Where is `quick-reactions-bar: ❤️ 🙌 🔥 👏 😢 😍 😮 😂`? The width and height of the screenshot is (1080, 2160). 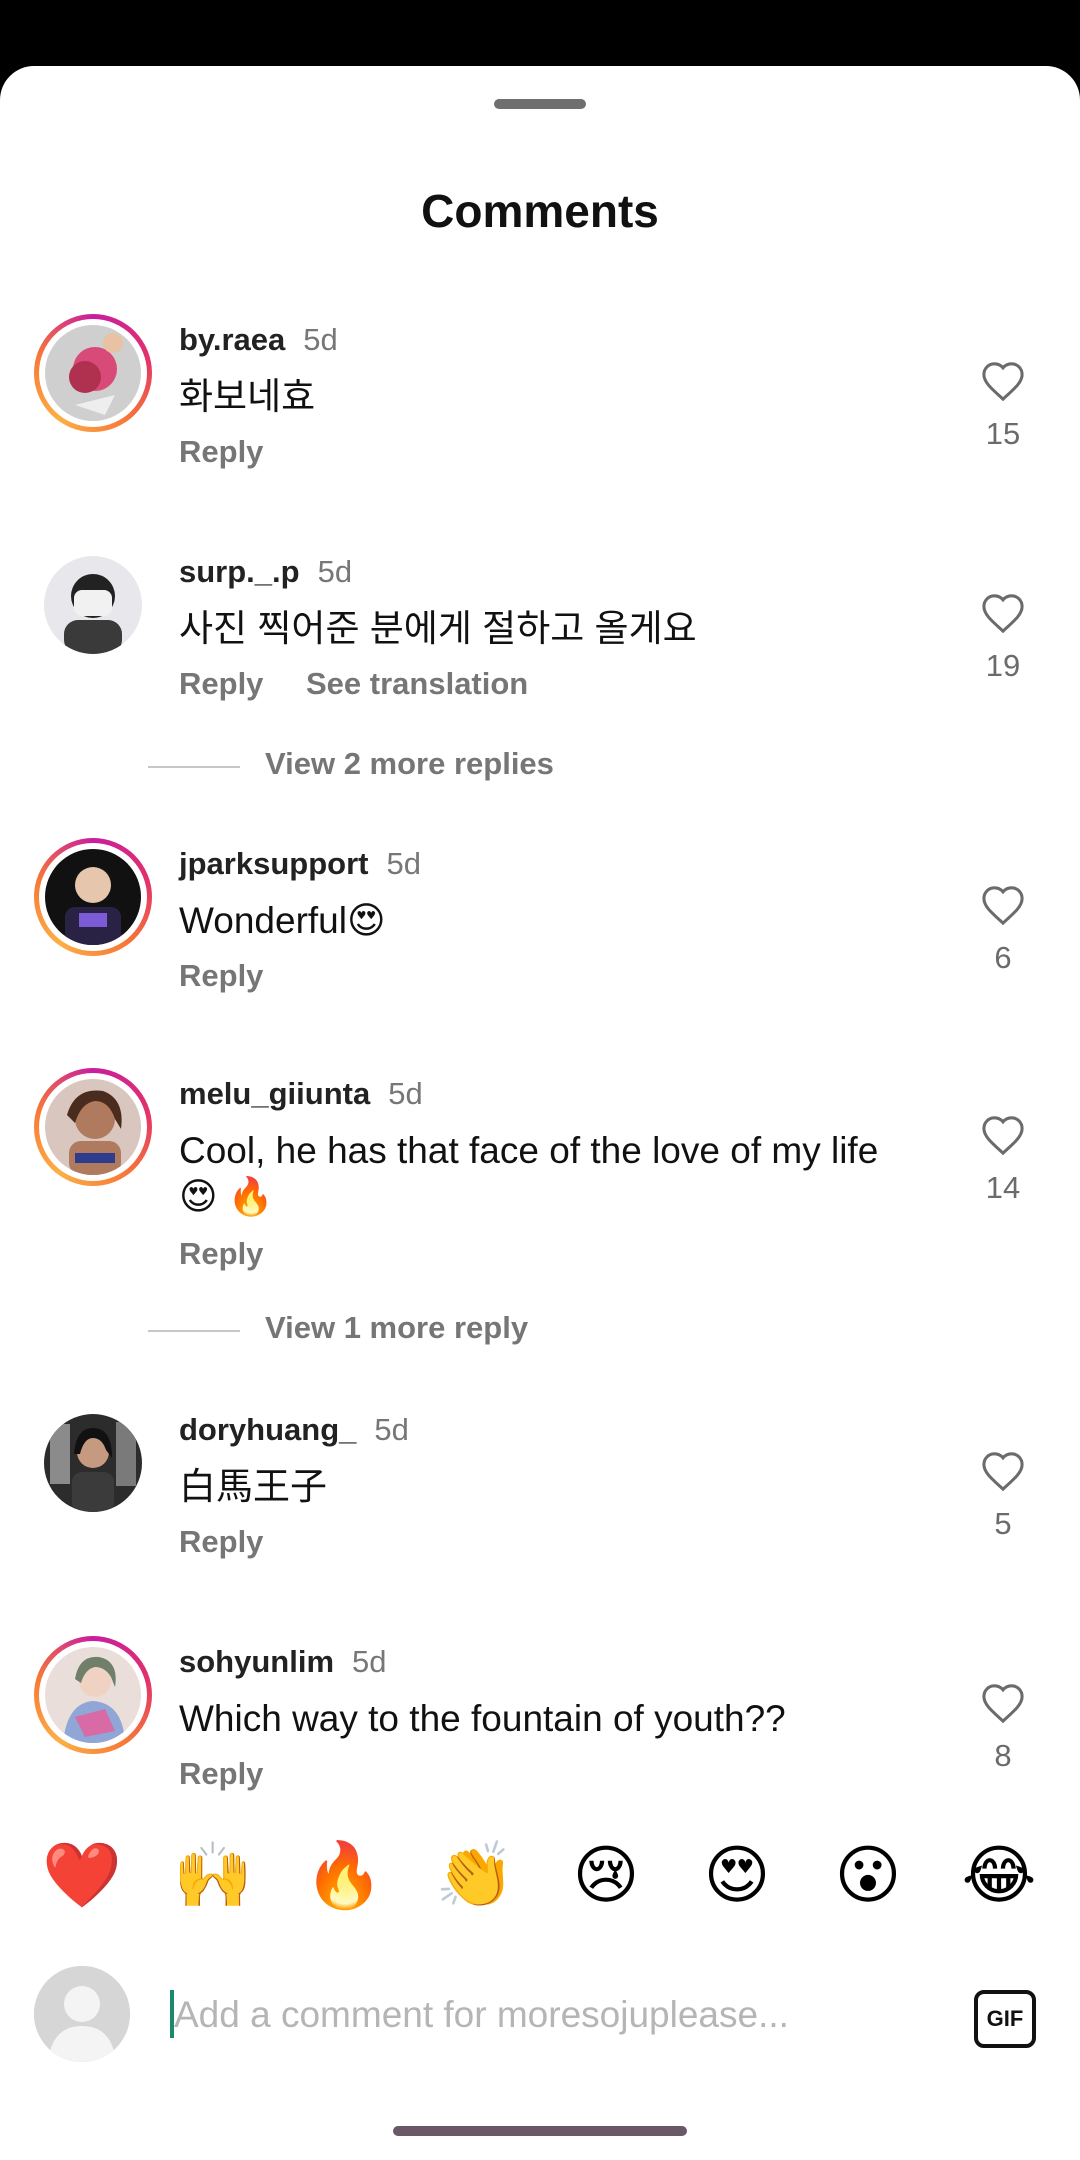
quick-reactions-bar: ❤️ 🙌 🔥 👏 😢 😍 😮 😂 is located at coordinates (540, 1870).